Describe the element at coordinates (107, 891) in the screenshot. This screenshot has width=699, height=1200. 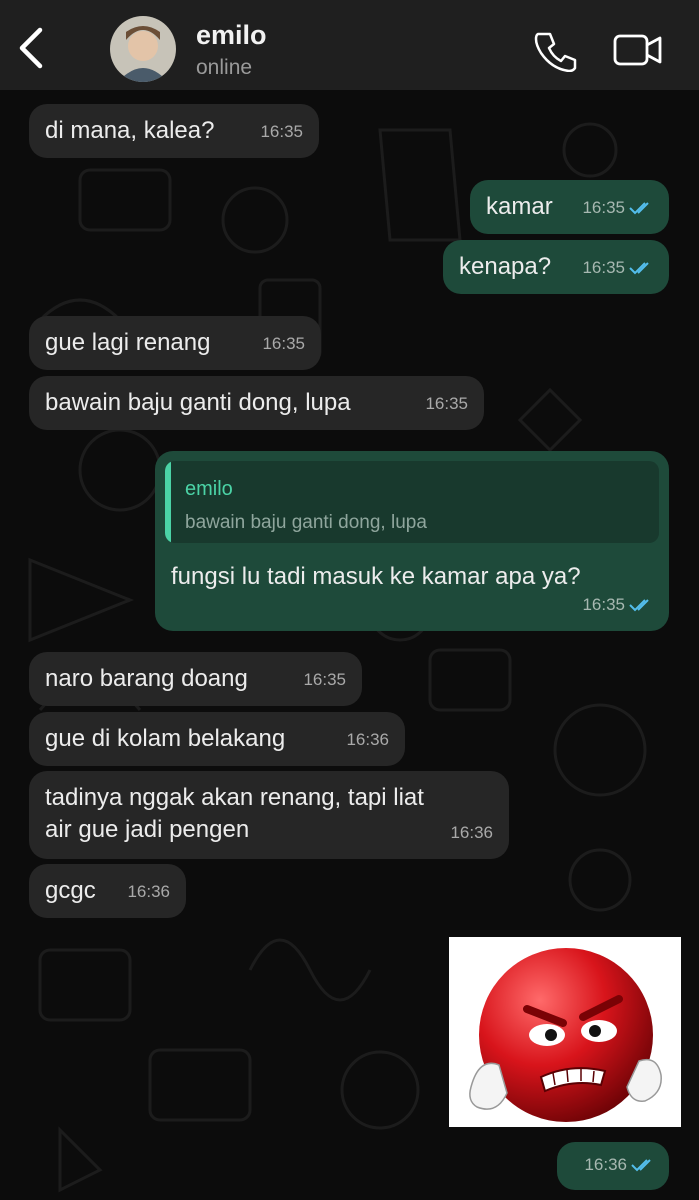
I see `incoming-message: gcgc 16:36` at that location.